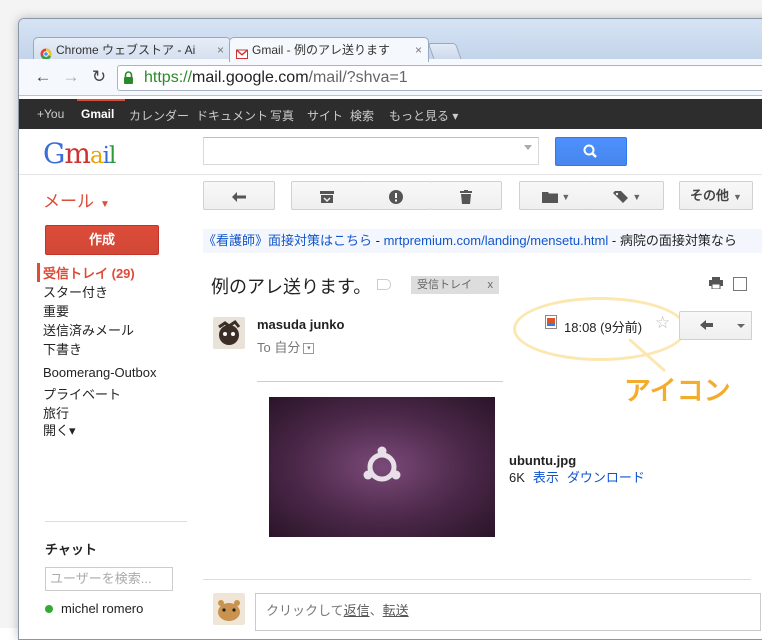 The image size is (762, 640). I want to click on chat-divider, so click(116, 521).